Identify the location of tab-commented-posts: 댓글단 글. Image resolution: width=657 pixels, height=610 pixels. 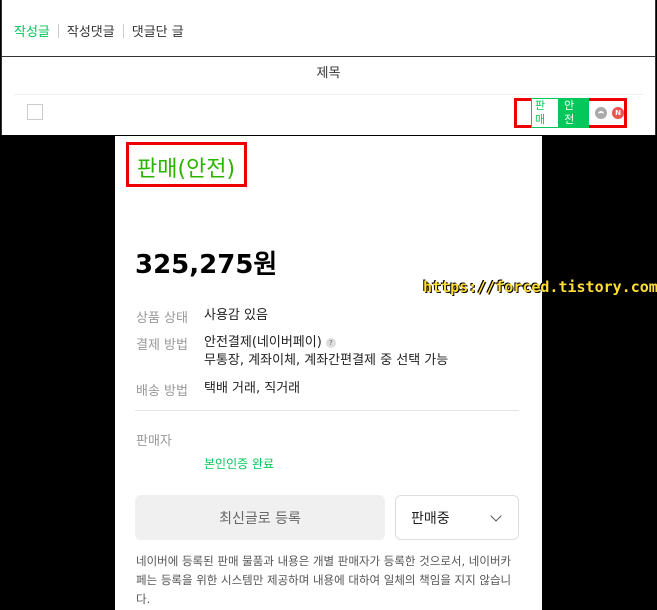
(162, 30).